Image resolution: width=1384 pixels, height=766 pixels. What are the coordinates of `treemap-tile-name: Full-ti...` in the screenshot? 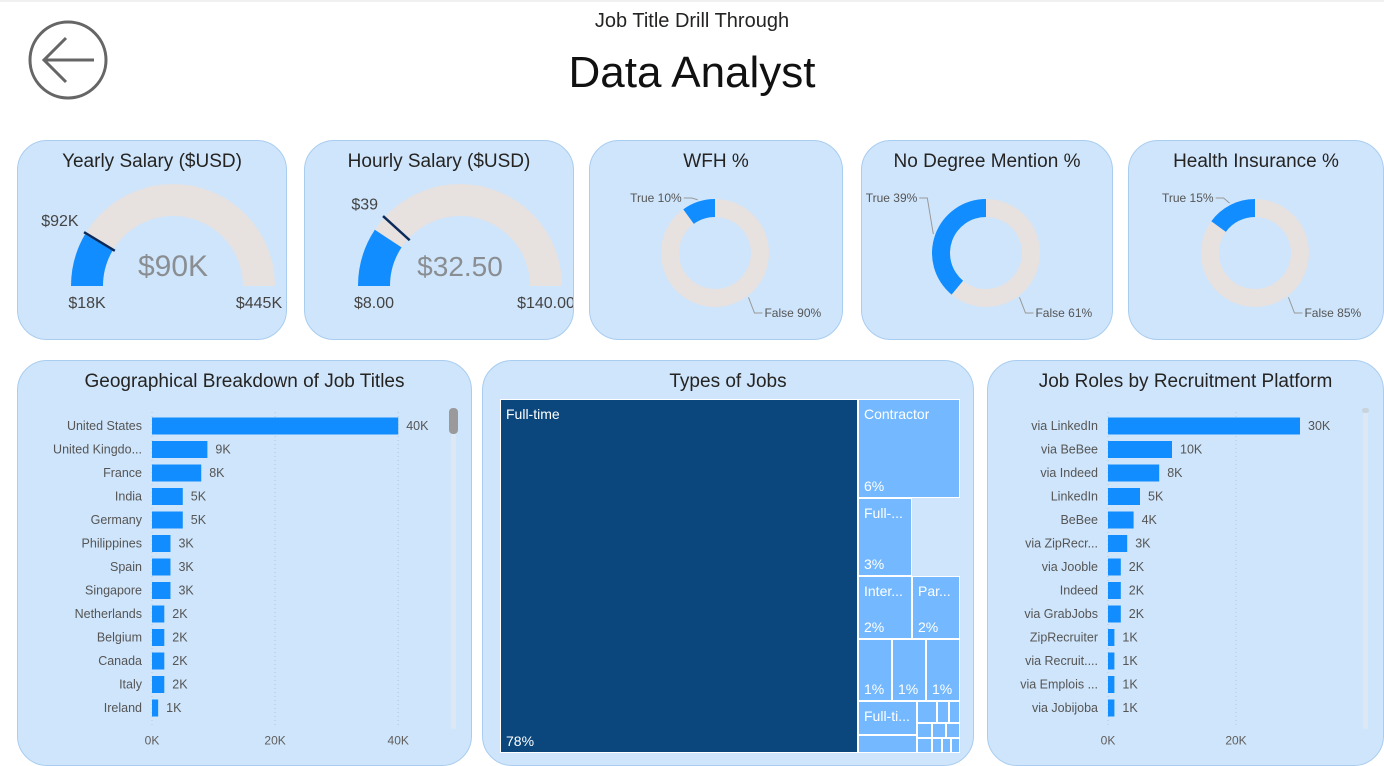 It's located at (887, 716).